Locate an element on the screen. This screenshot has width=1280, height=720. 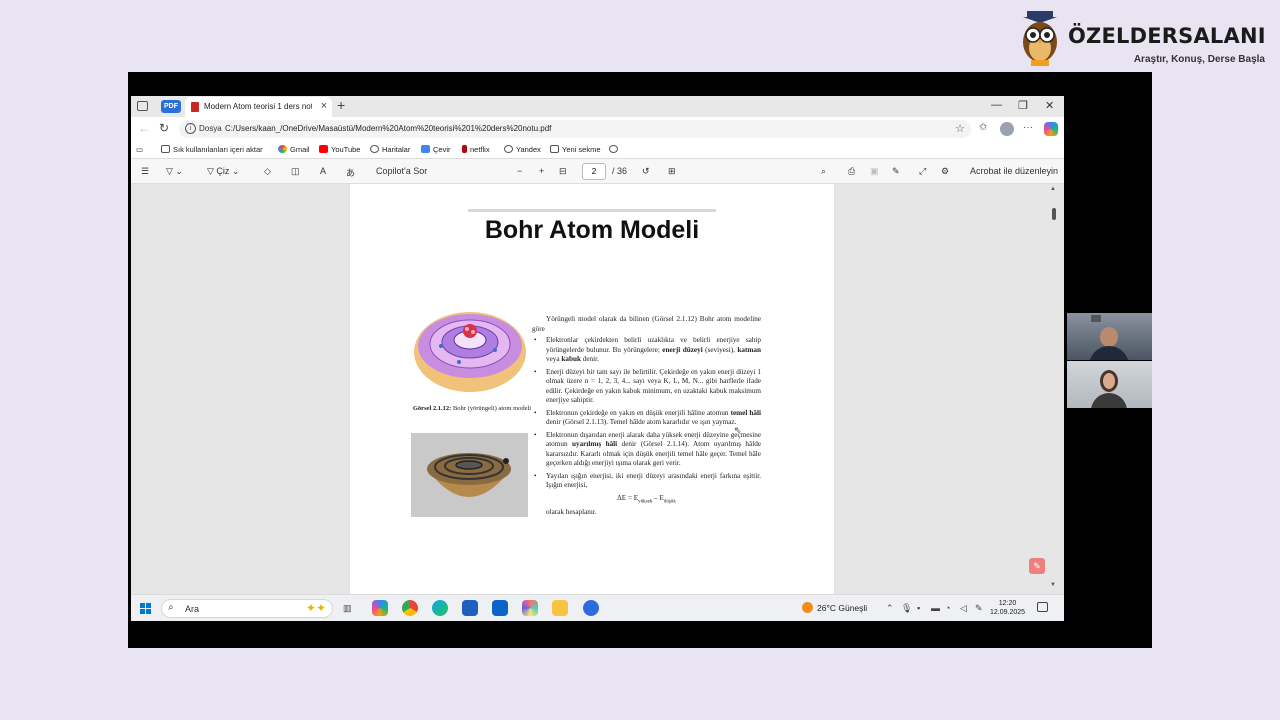
minimize-icon: — is located at coordinates (996, 105).